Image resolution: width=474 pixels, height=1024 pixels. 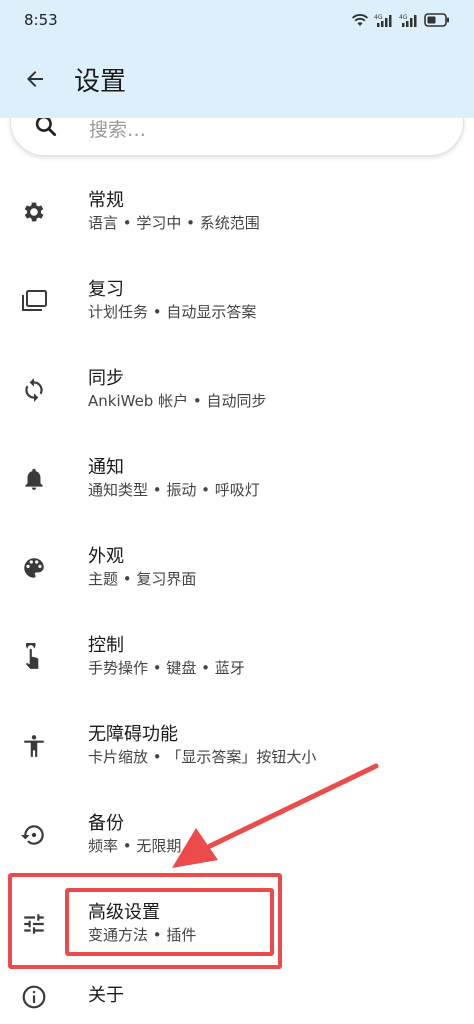 I want to click on page-title: 设置, so click(x=100, y=81).